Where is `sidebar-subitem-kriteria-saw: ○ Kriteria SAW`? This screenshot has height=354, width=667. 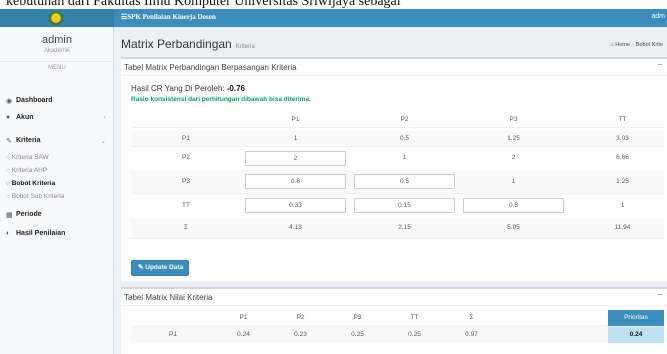 sidebar-subitem-kriteria-saw: ○ Kriteria SAW is located at coordinates (27, 157).